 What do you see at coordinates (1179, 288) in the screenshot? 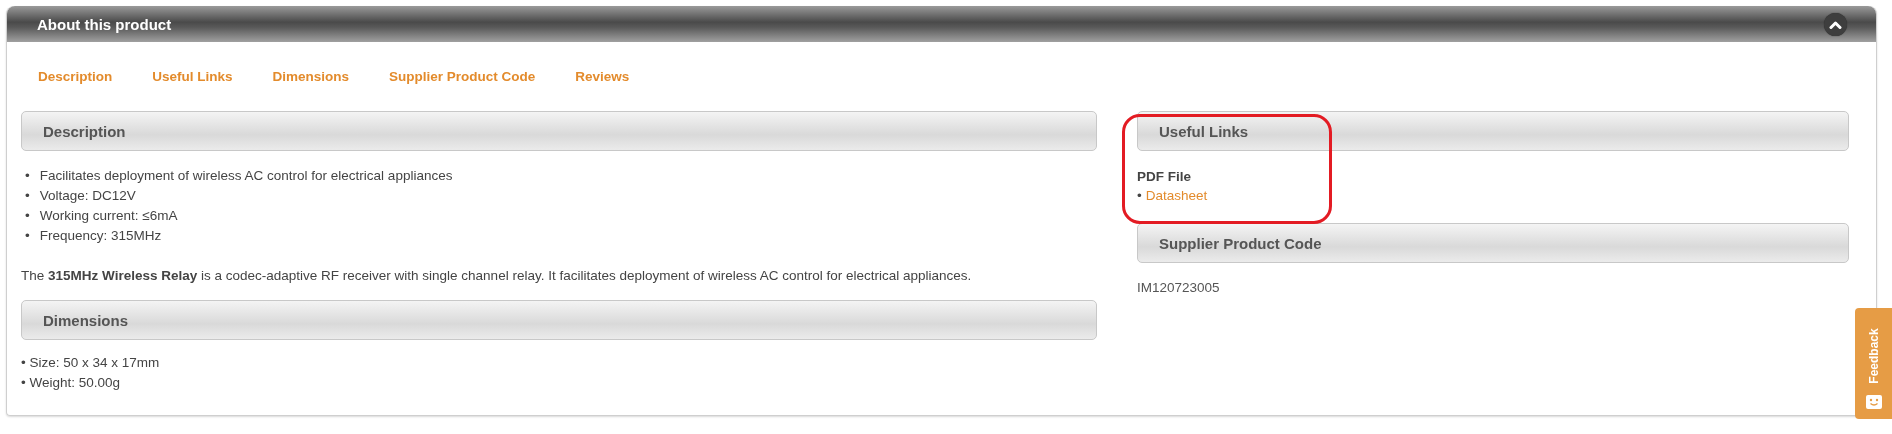
I see `product-code: IM120723005` at bounding box center [1179, 288].